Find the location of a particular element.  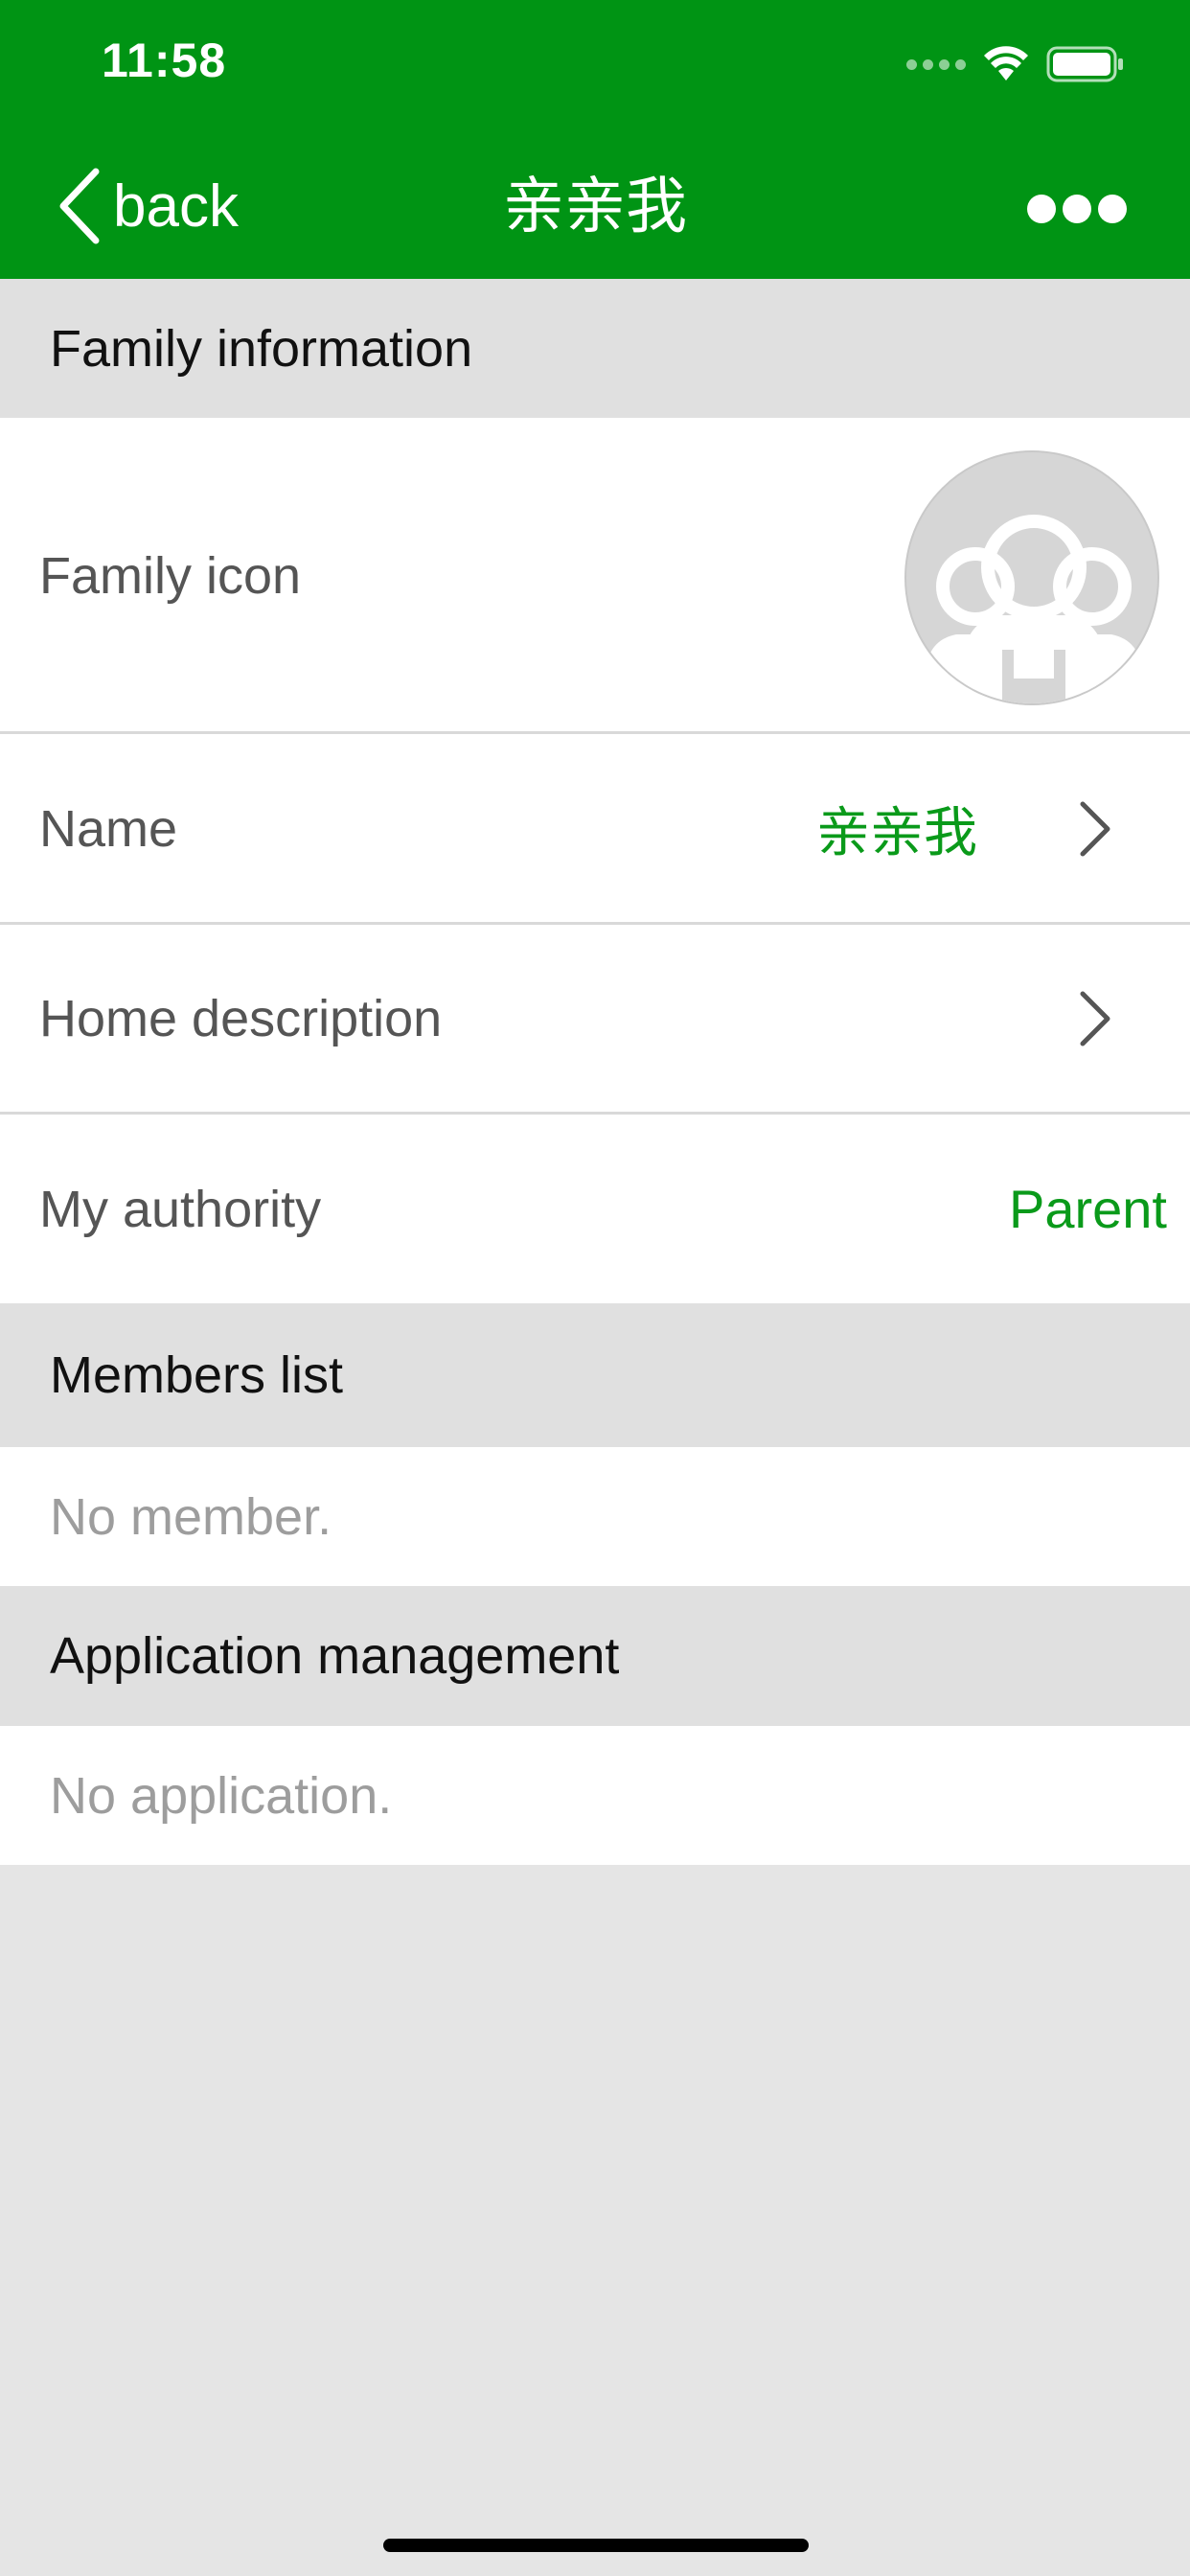

family-avatar is located at coordinates (1032, 577).